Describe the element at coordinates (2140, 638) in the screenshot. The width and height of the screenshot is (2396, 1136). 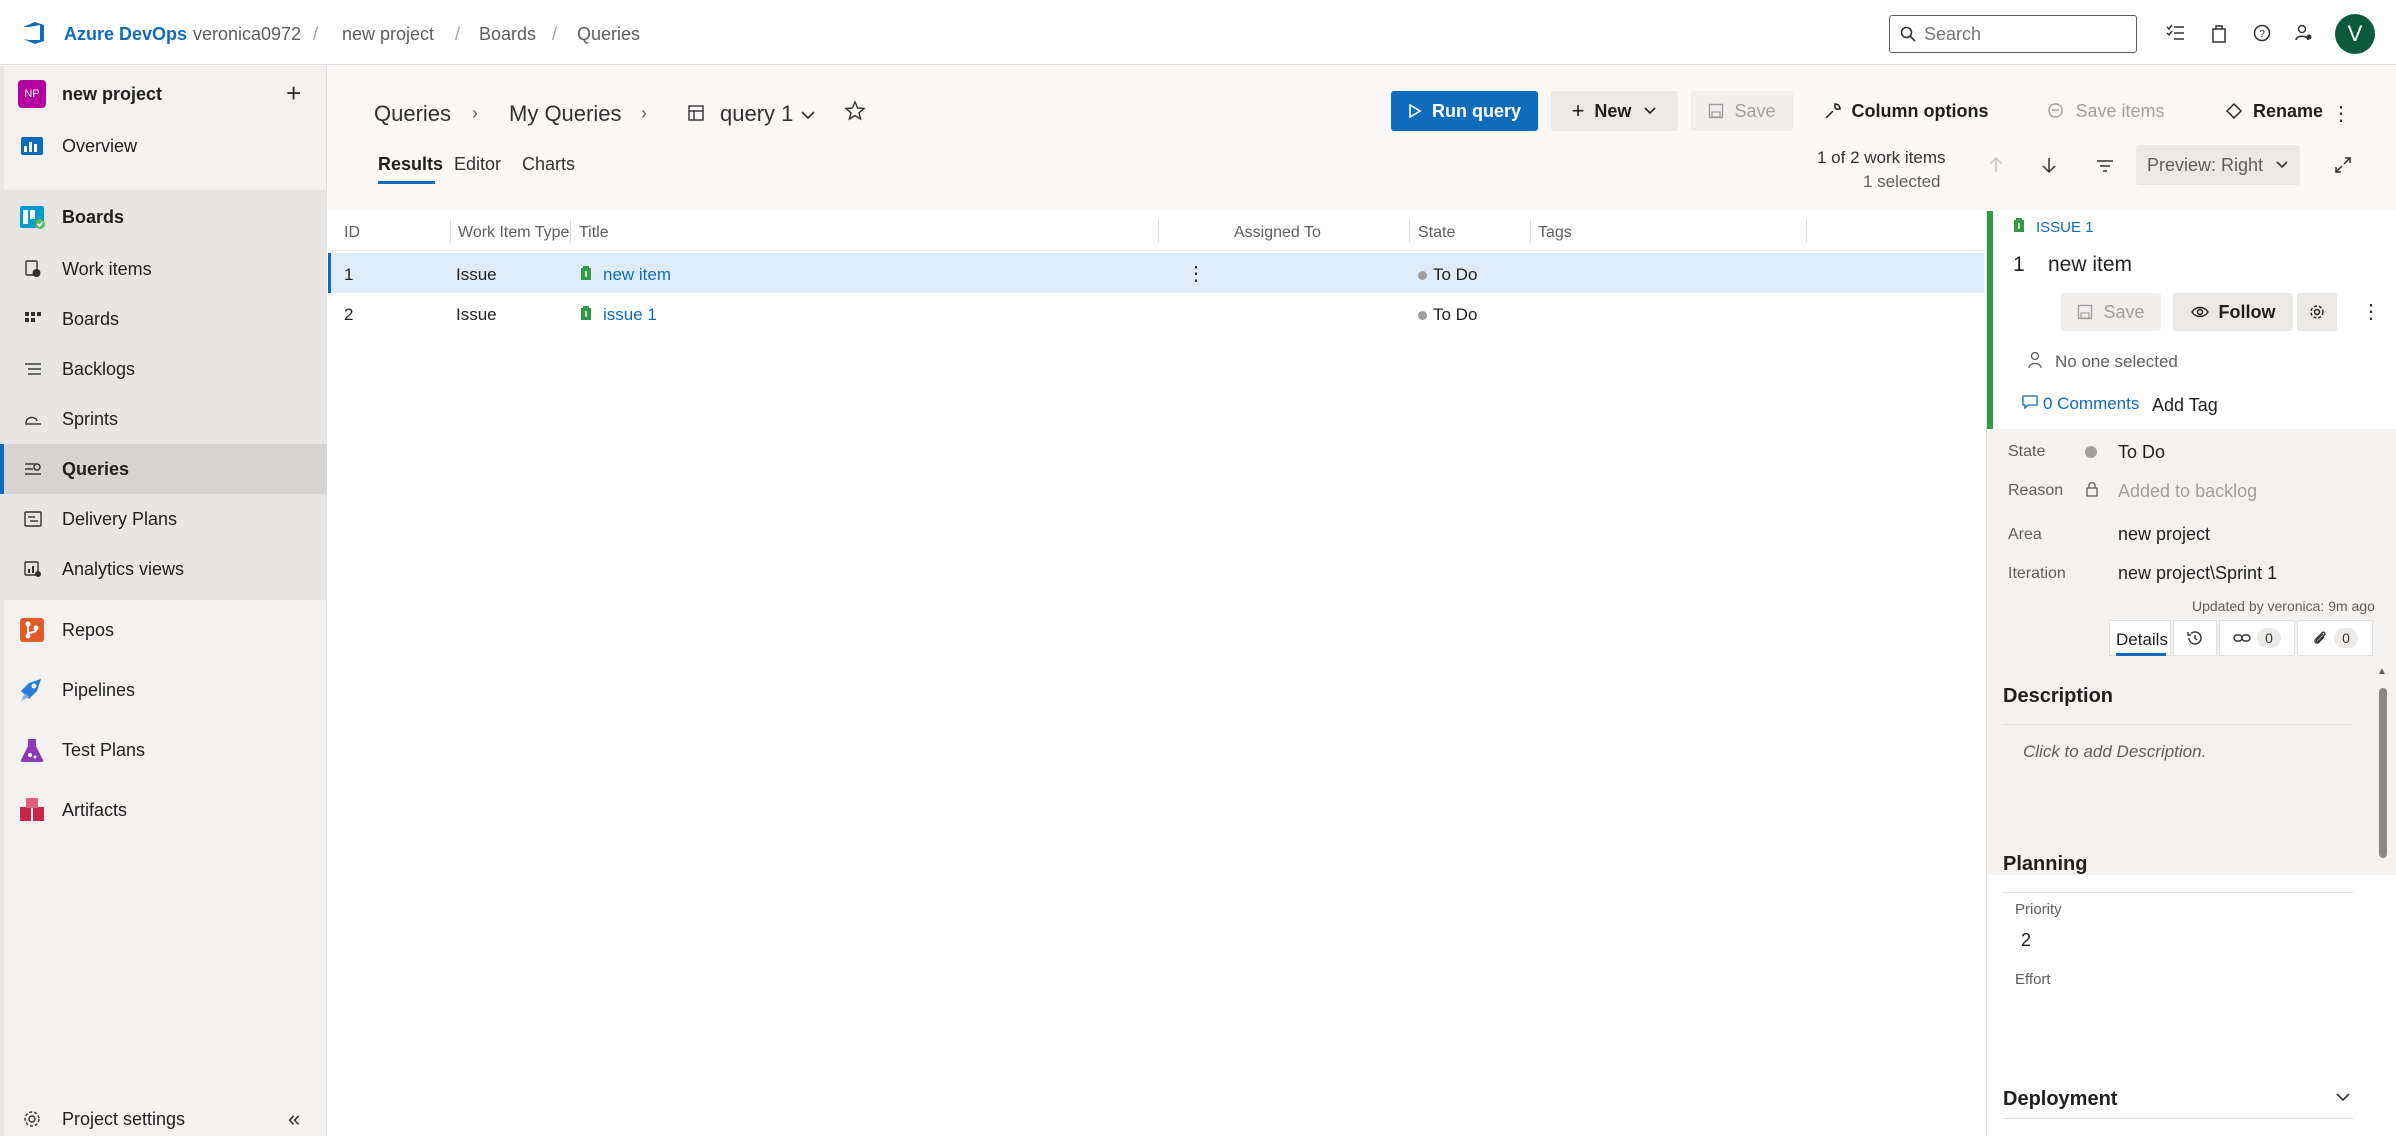
I see `details-tab: Details` at that location.